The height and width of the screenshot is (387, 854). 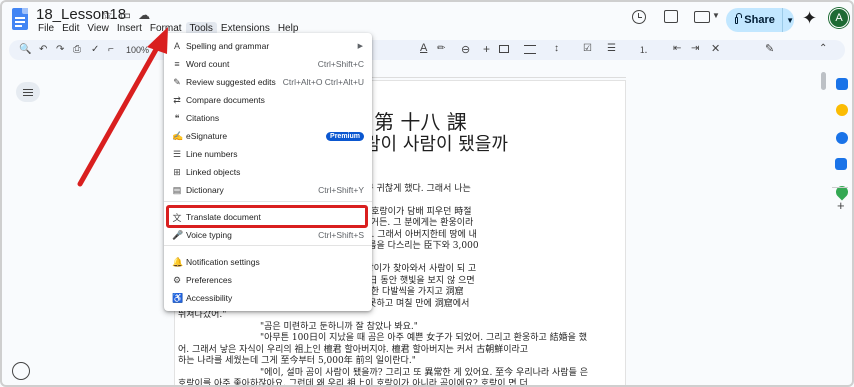 I want to click on insert-comment-icon: +, so click(x=486, y=49).